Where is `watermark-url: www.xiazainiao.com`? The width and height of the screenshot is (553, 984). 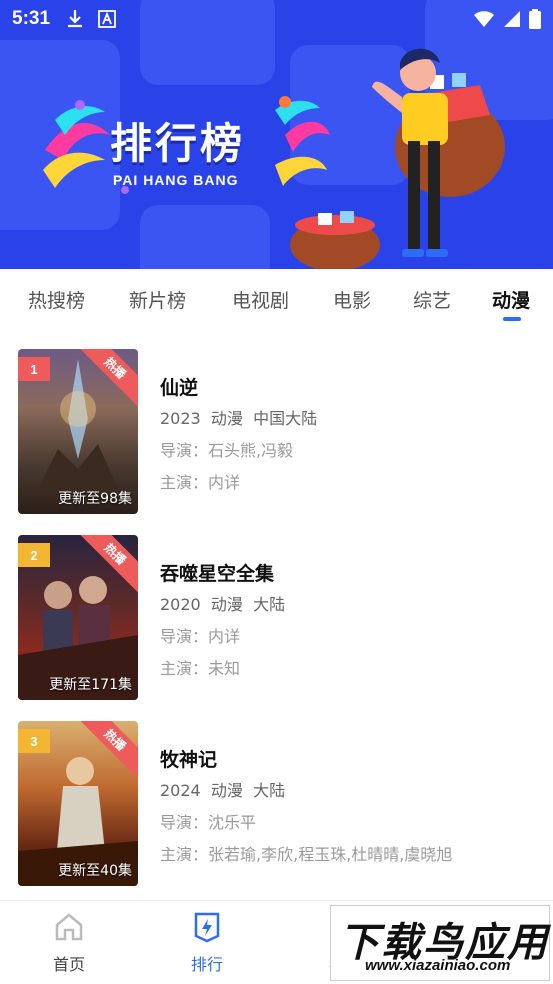 watermark-url: www.xiazainiao.com is located at coordinates (438, 965).